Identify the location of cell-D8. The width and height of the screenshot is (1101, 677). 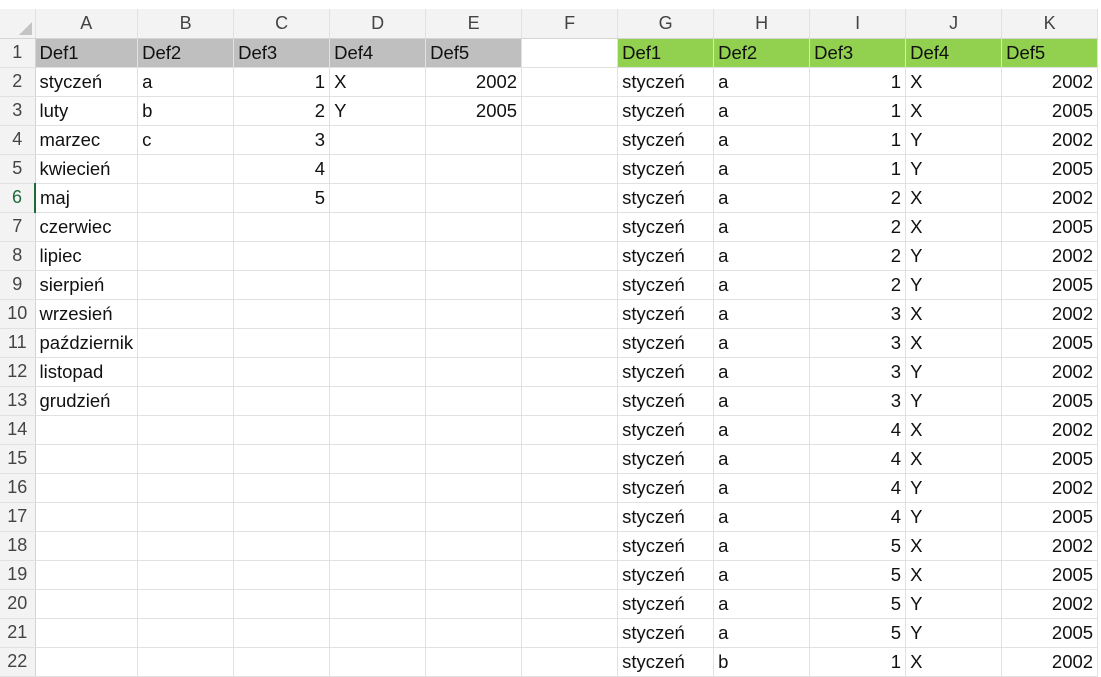
(378, 256).